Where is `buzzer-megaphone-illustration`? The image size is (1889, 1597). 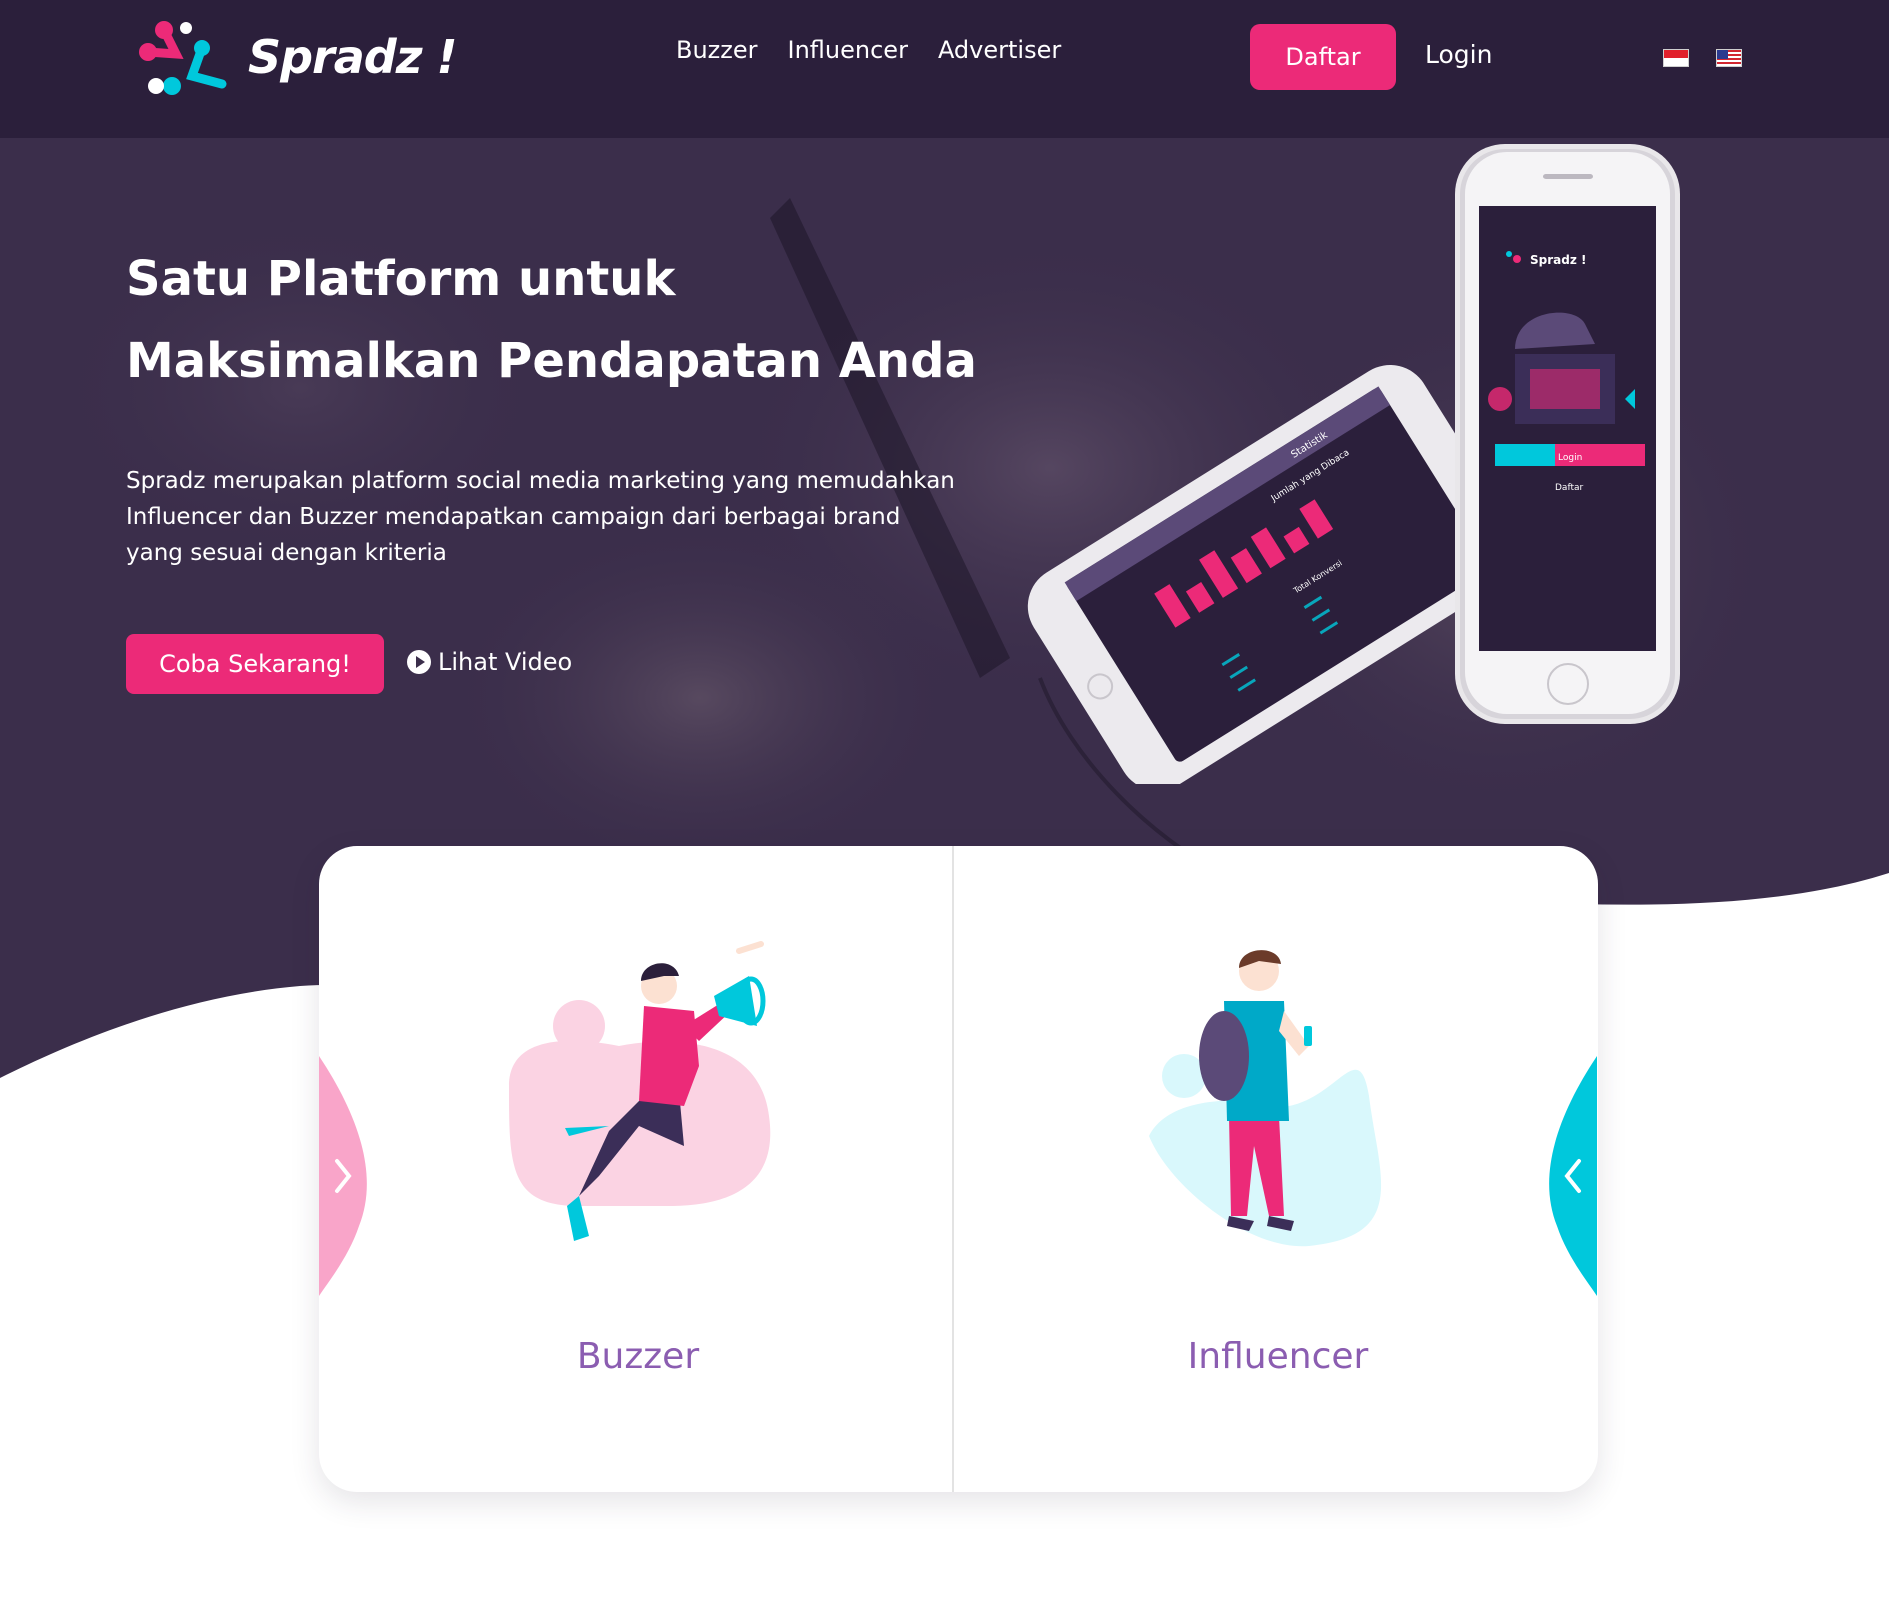 buzzer-megaphone-illustration is located at coordinates (640, 1091).